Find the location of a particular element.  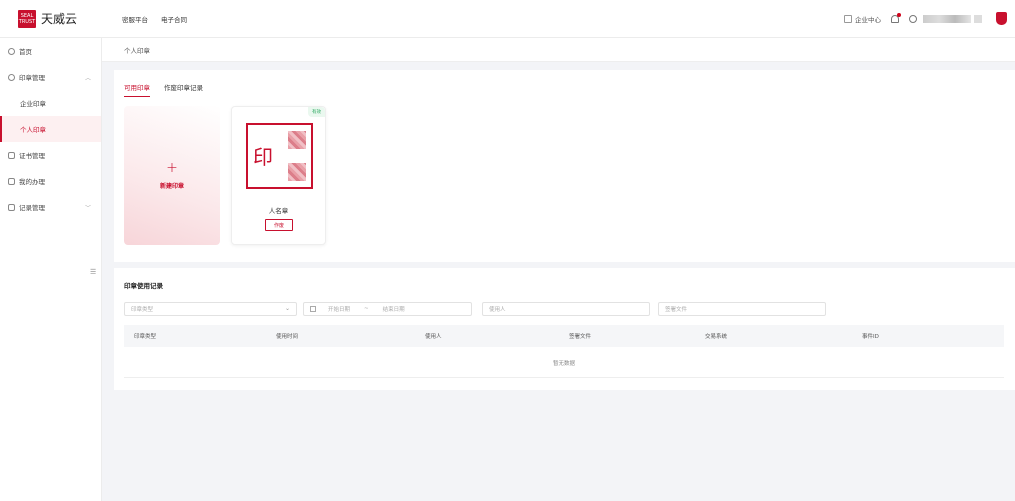

username-redacted is located at coordinates (947, 18).